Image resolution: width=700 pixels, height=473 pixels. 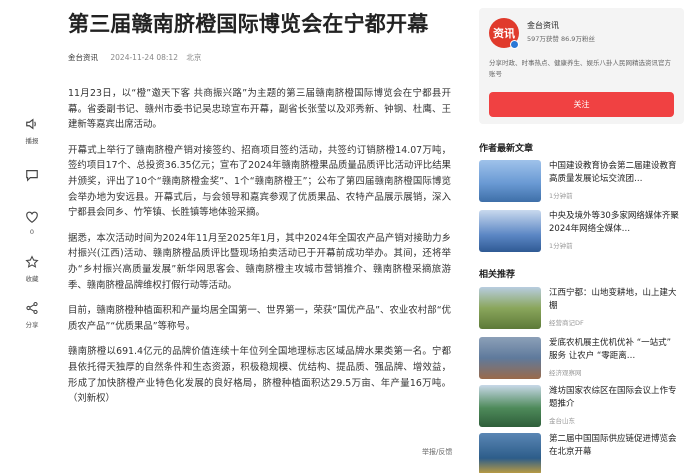 What do you see at coordinates (613, 445) in the screenshot?
I see `item-title: 第二届中国国际供应链促进博览会在北京开幕` at bounding box center [613, 445].